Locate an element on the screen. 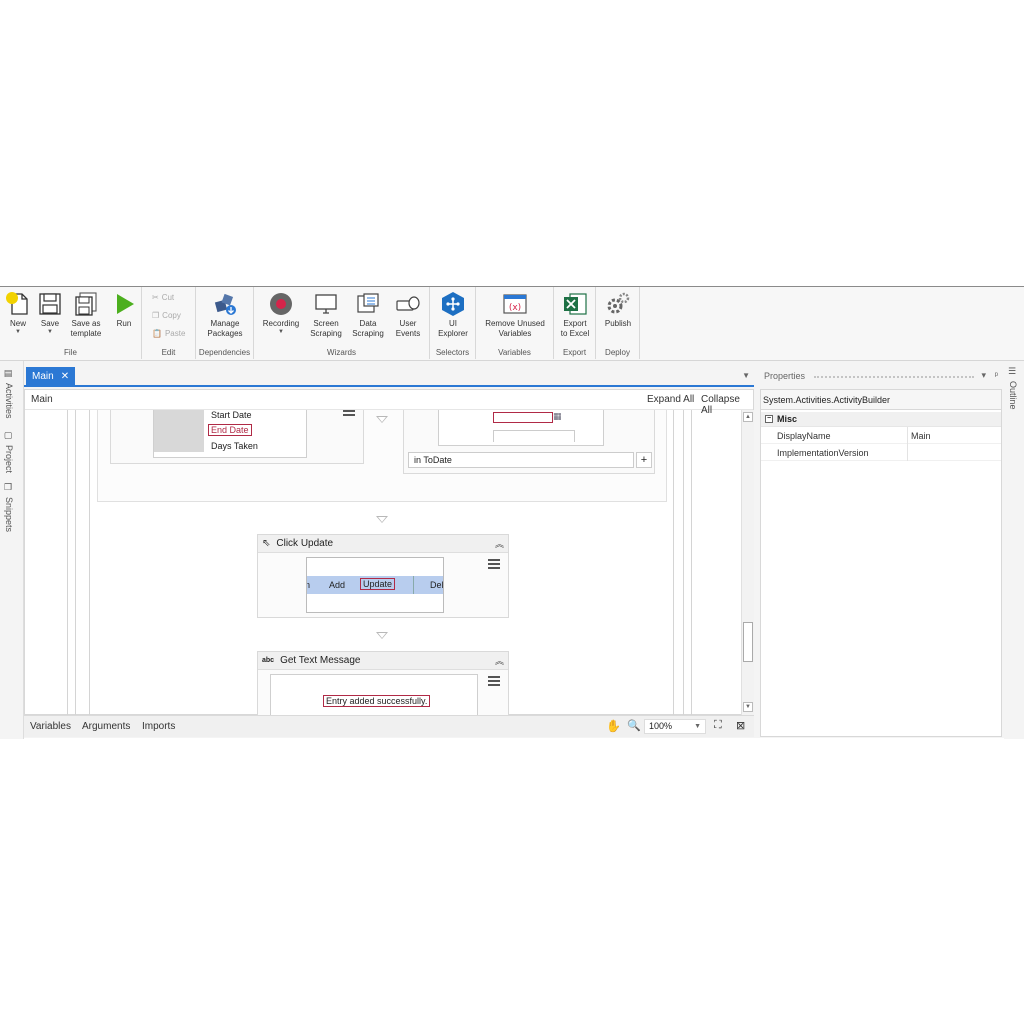 The image size is (1024, 1024). copy-button: ❐ Copy is located at coordinates (166, 315).